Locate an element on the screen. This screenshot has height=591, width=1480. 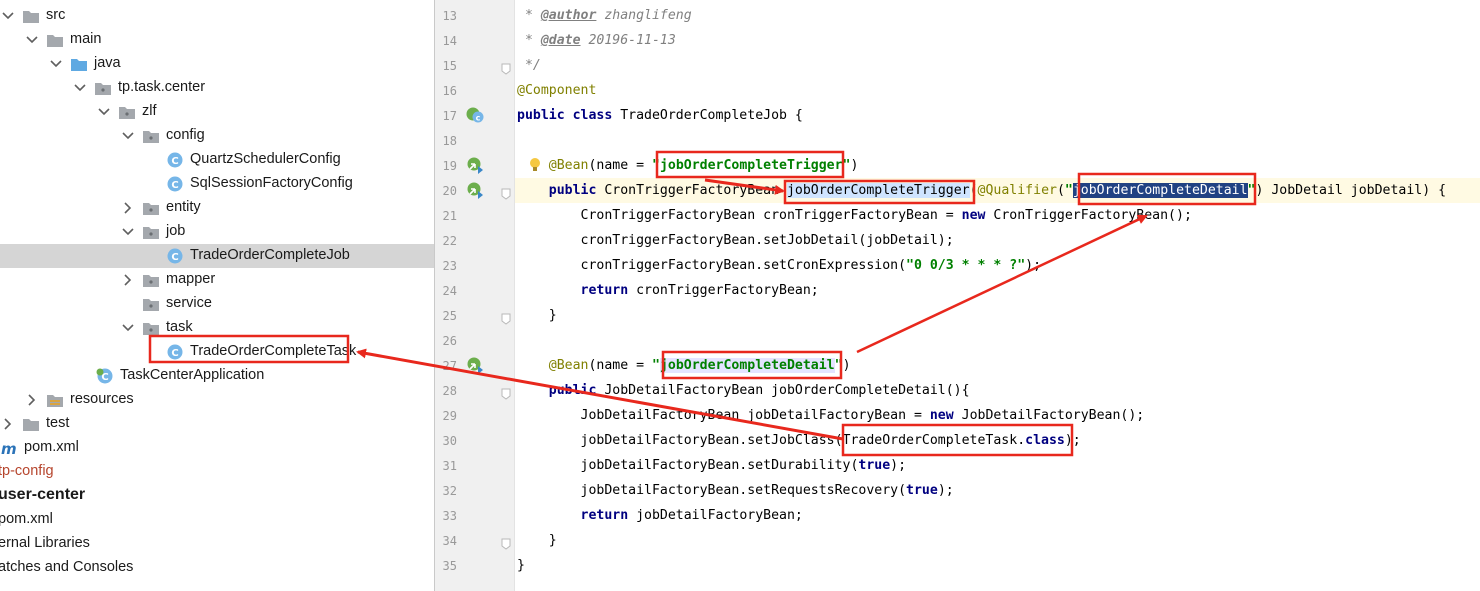
tree-item: C TaskCenterApplication is located at coordinates (217, 376).